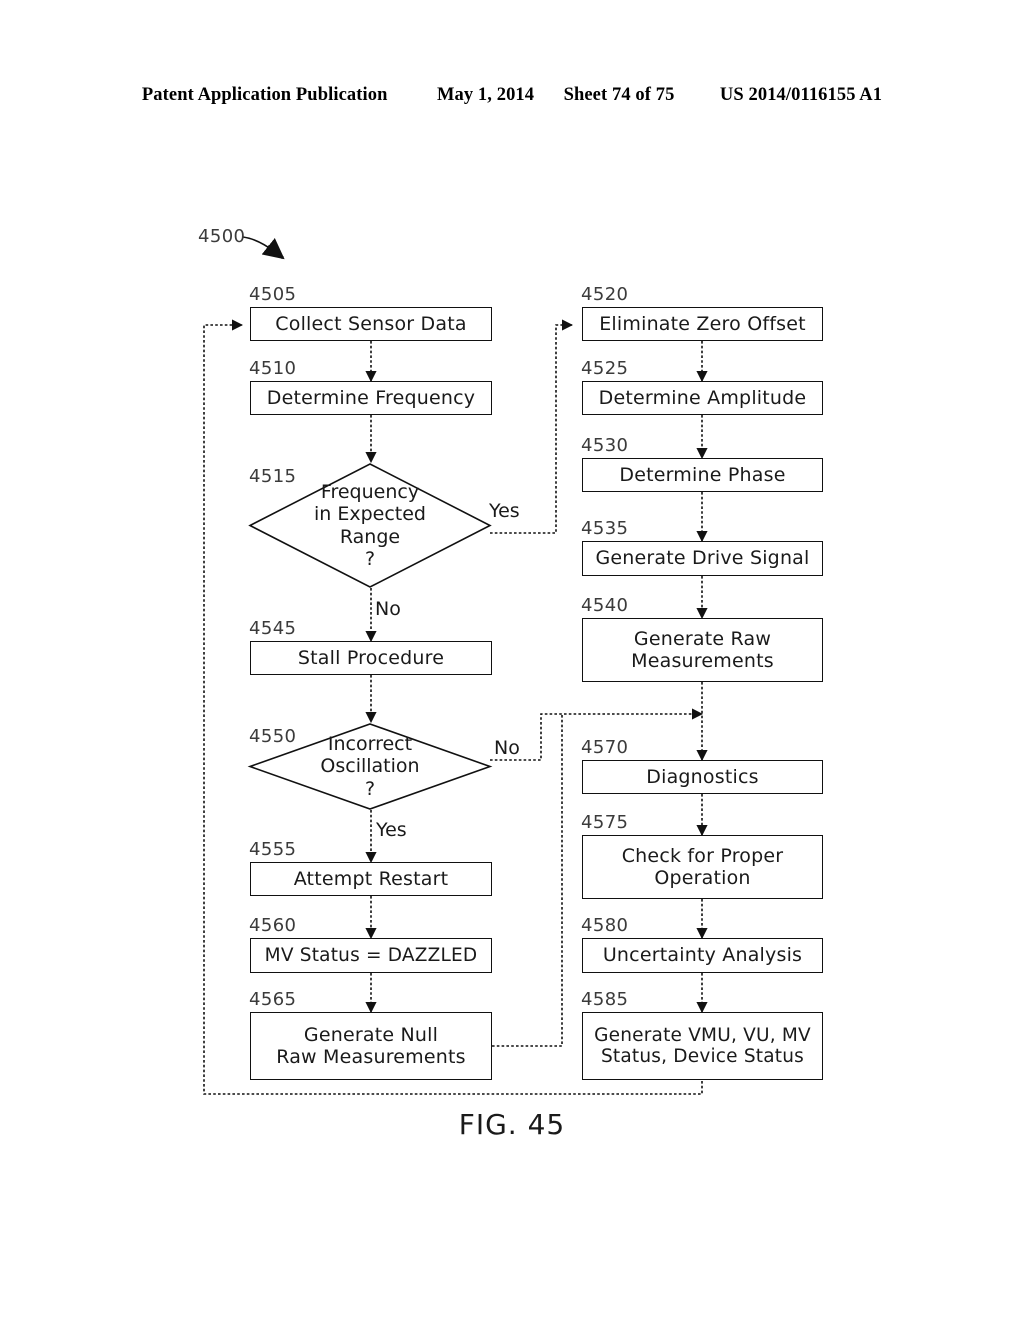  I want to click on node-determine-frequency: Determine Frequency, so click(371, 398).